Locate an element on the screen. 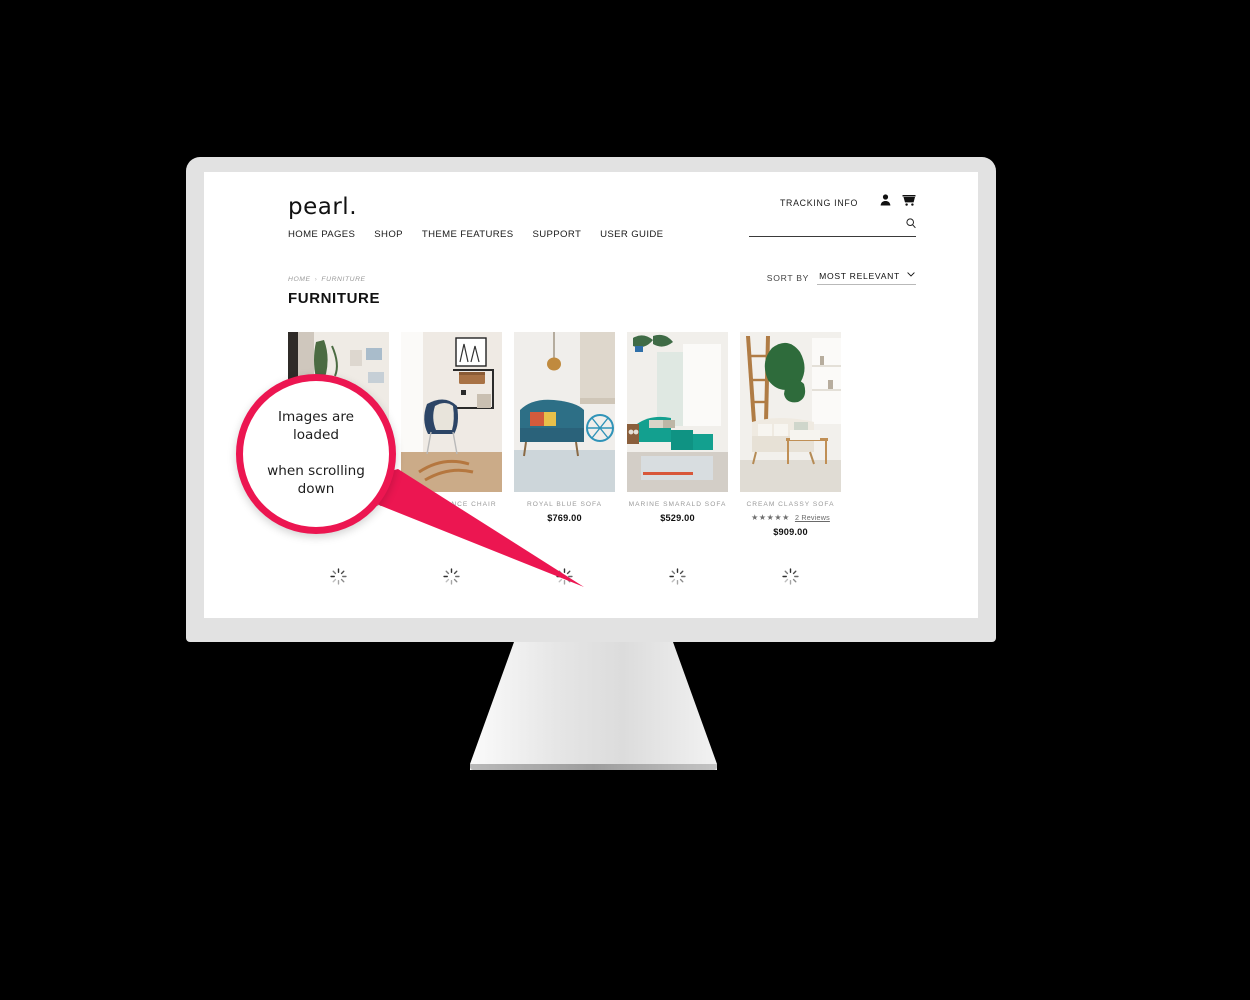  product-card: ROYAL BLUE SOFA $769.00 is located at coordinates (564, 434).